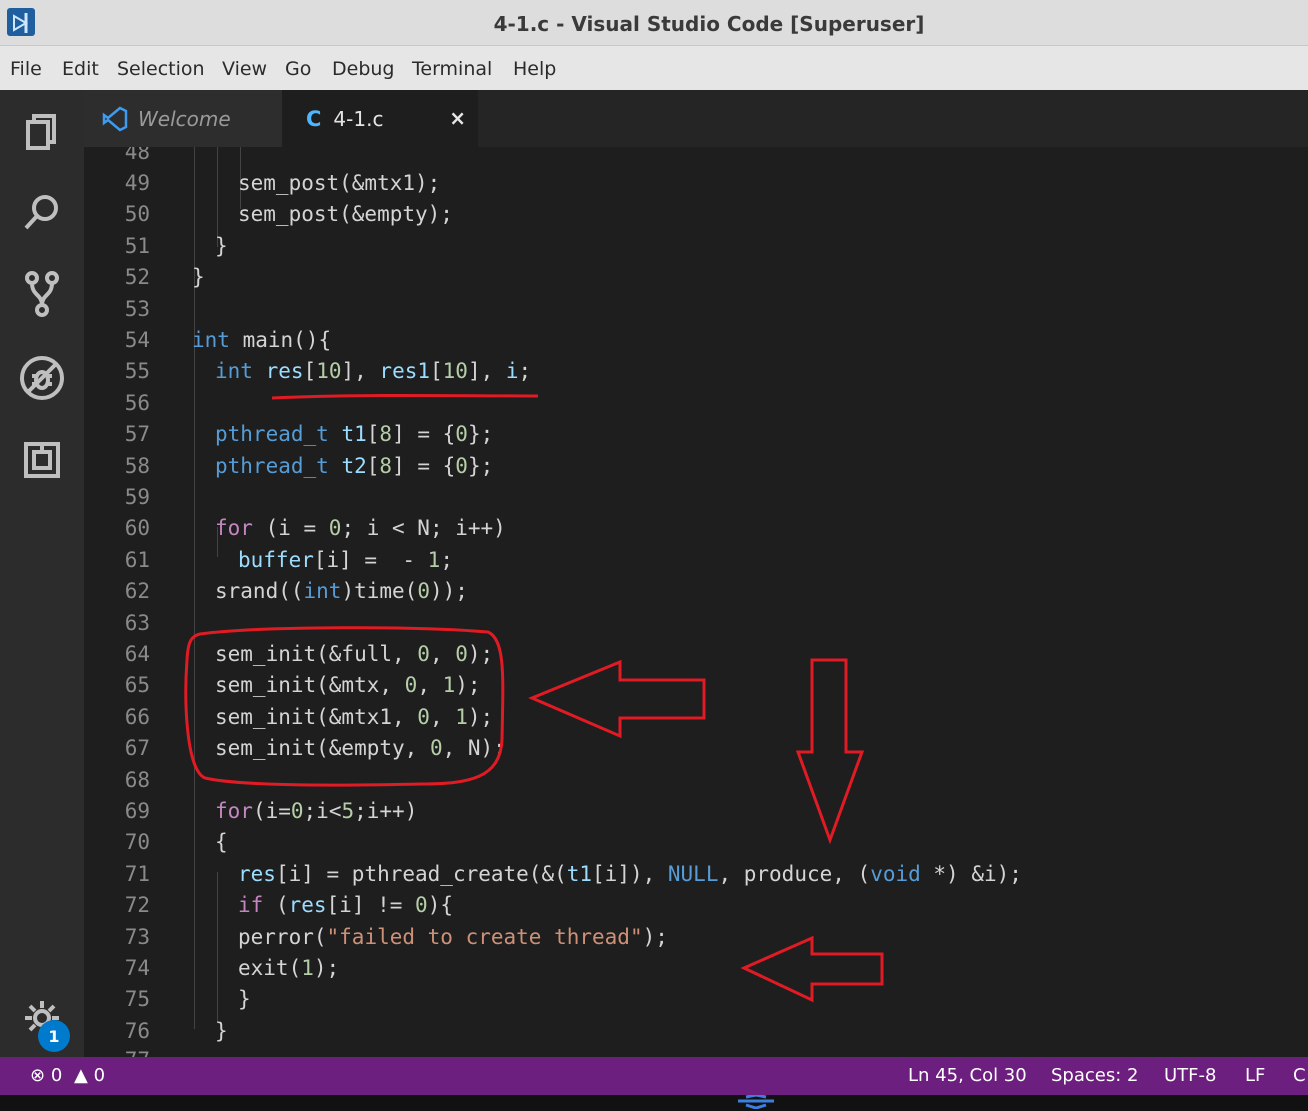 The image size is (1308, 1111). I want to click on line-number: 64, so click(137, 654).